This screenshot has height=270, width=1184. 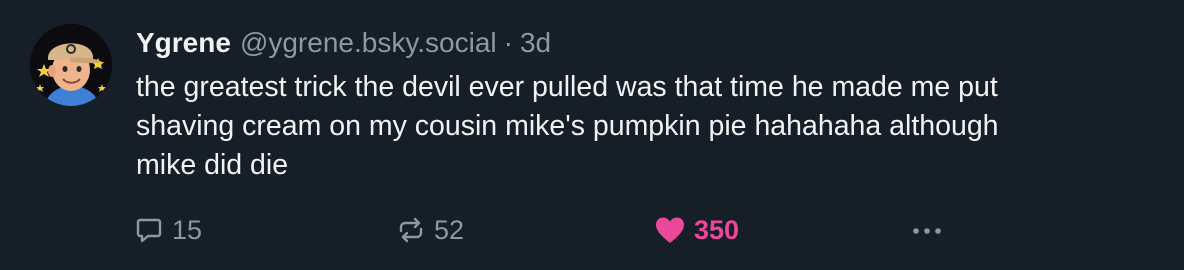 What do you see at coordinates (149, 230) in the screenshot?
I see `reply-bubble-icon` at bounding box center [149, 230].